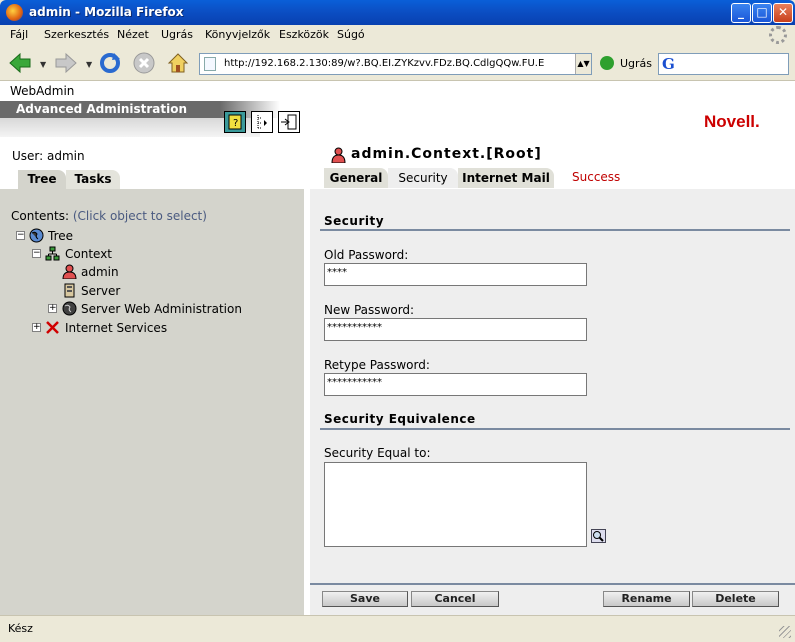 This screenshot has width=795, height=642. I want to click on forward-arrow-icon, so click(66, 63).